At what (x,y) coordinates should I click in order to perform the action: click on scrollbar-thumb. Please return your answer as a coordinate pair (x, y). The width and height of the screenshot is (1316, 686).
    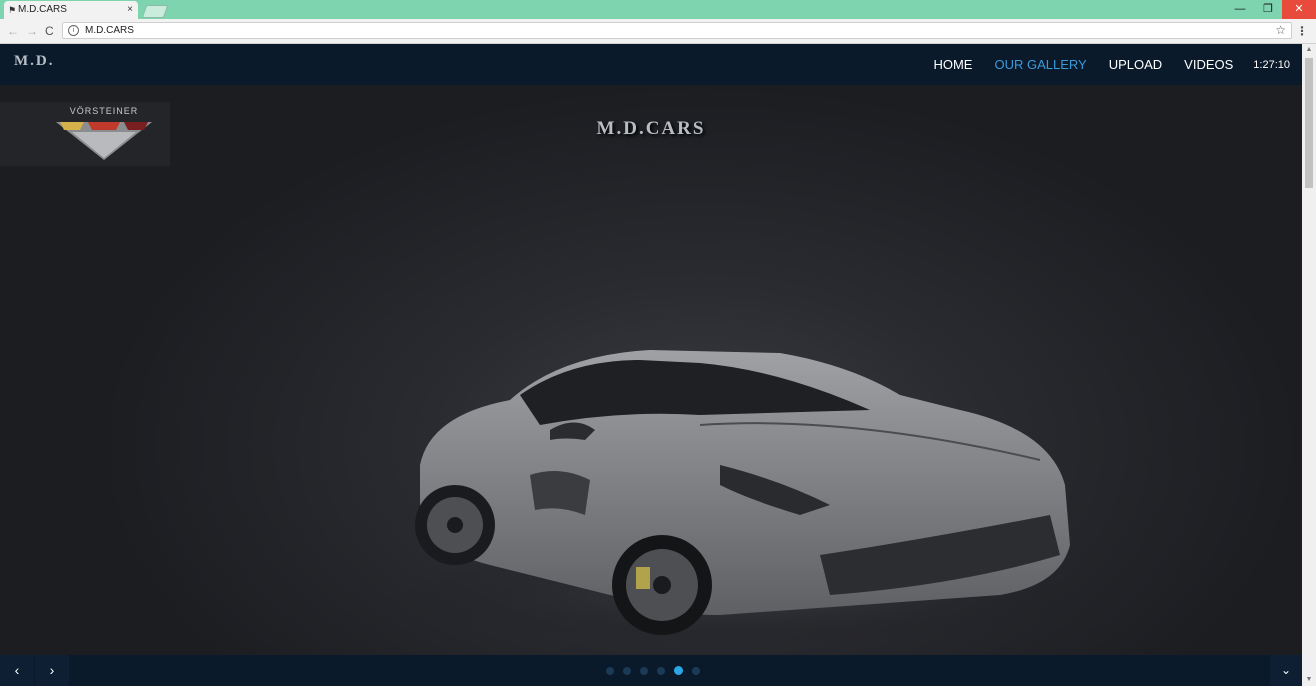
    Looking at the image, I should click on (1309, 123).